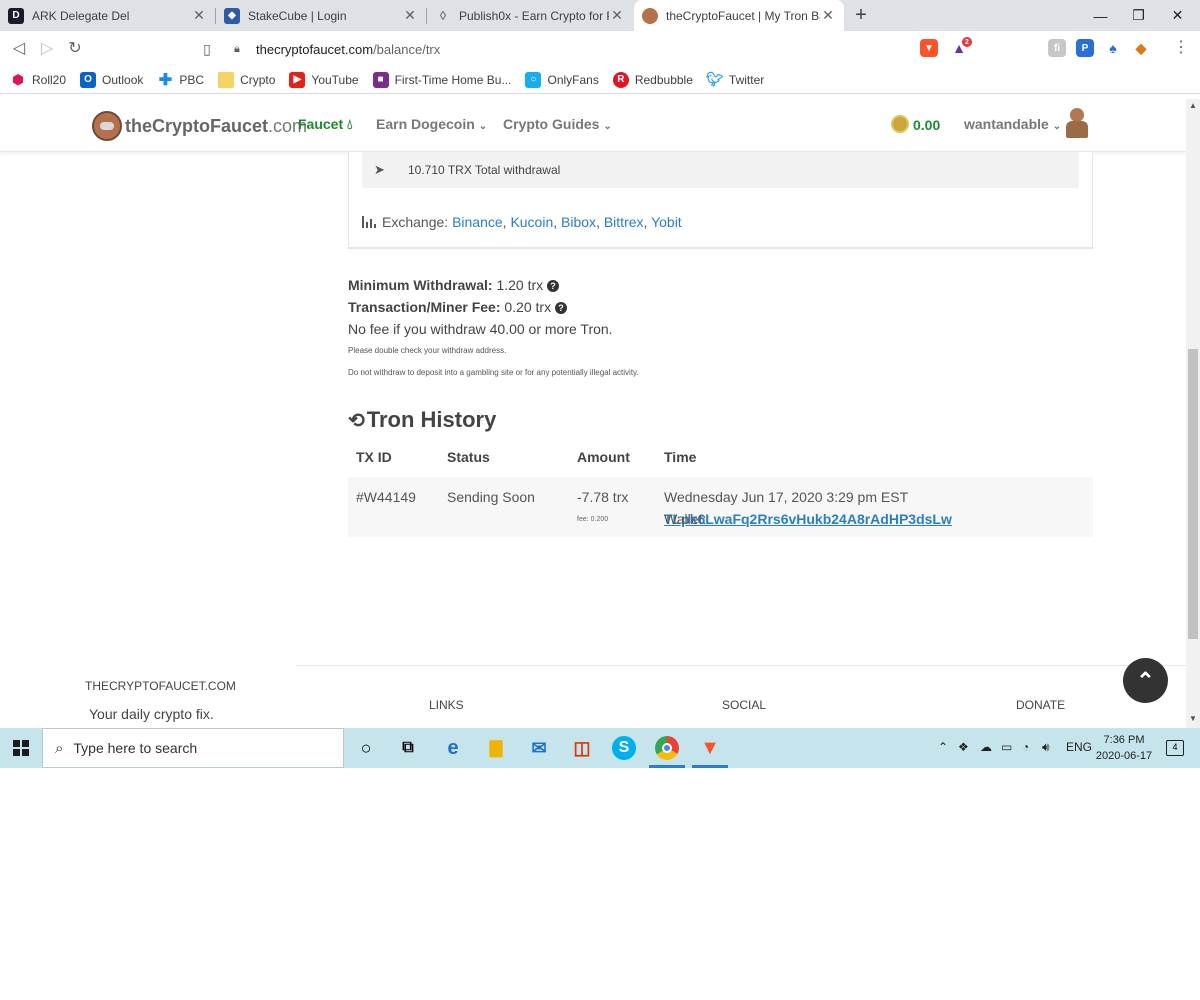  What do you see at coordinates (297, 15) in the screenshot?
I see `tab-title: StakeCube | Login` at bounding box center [297, 15].